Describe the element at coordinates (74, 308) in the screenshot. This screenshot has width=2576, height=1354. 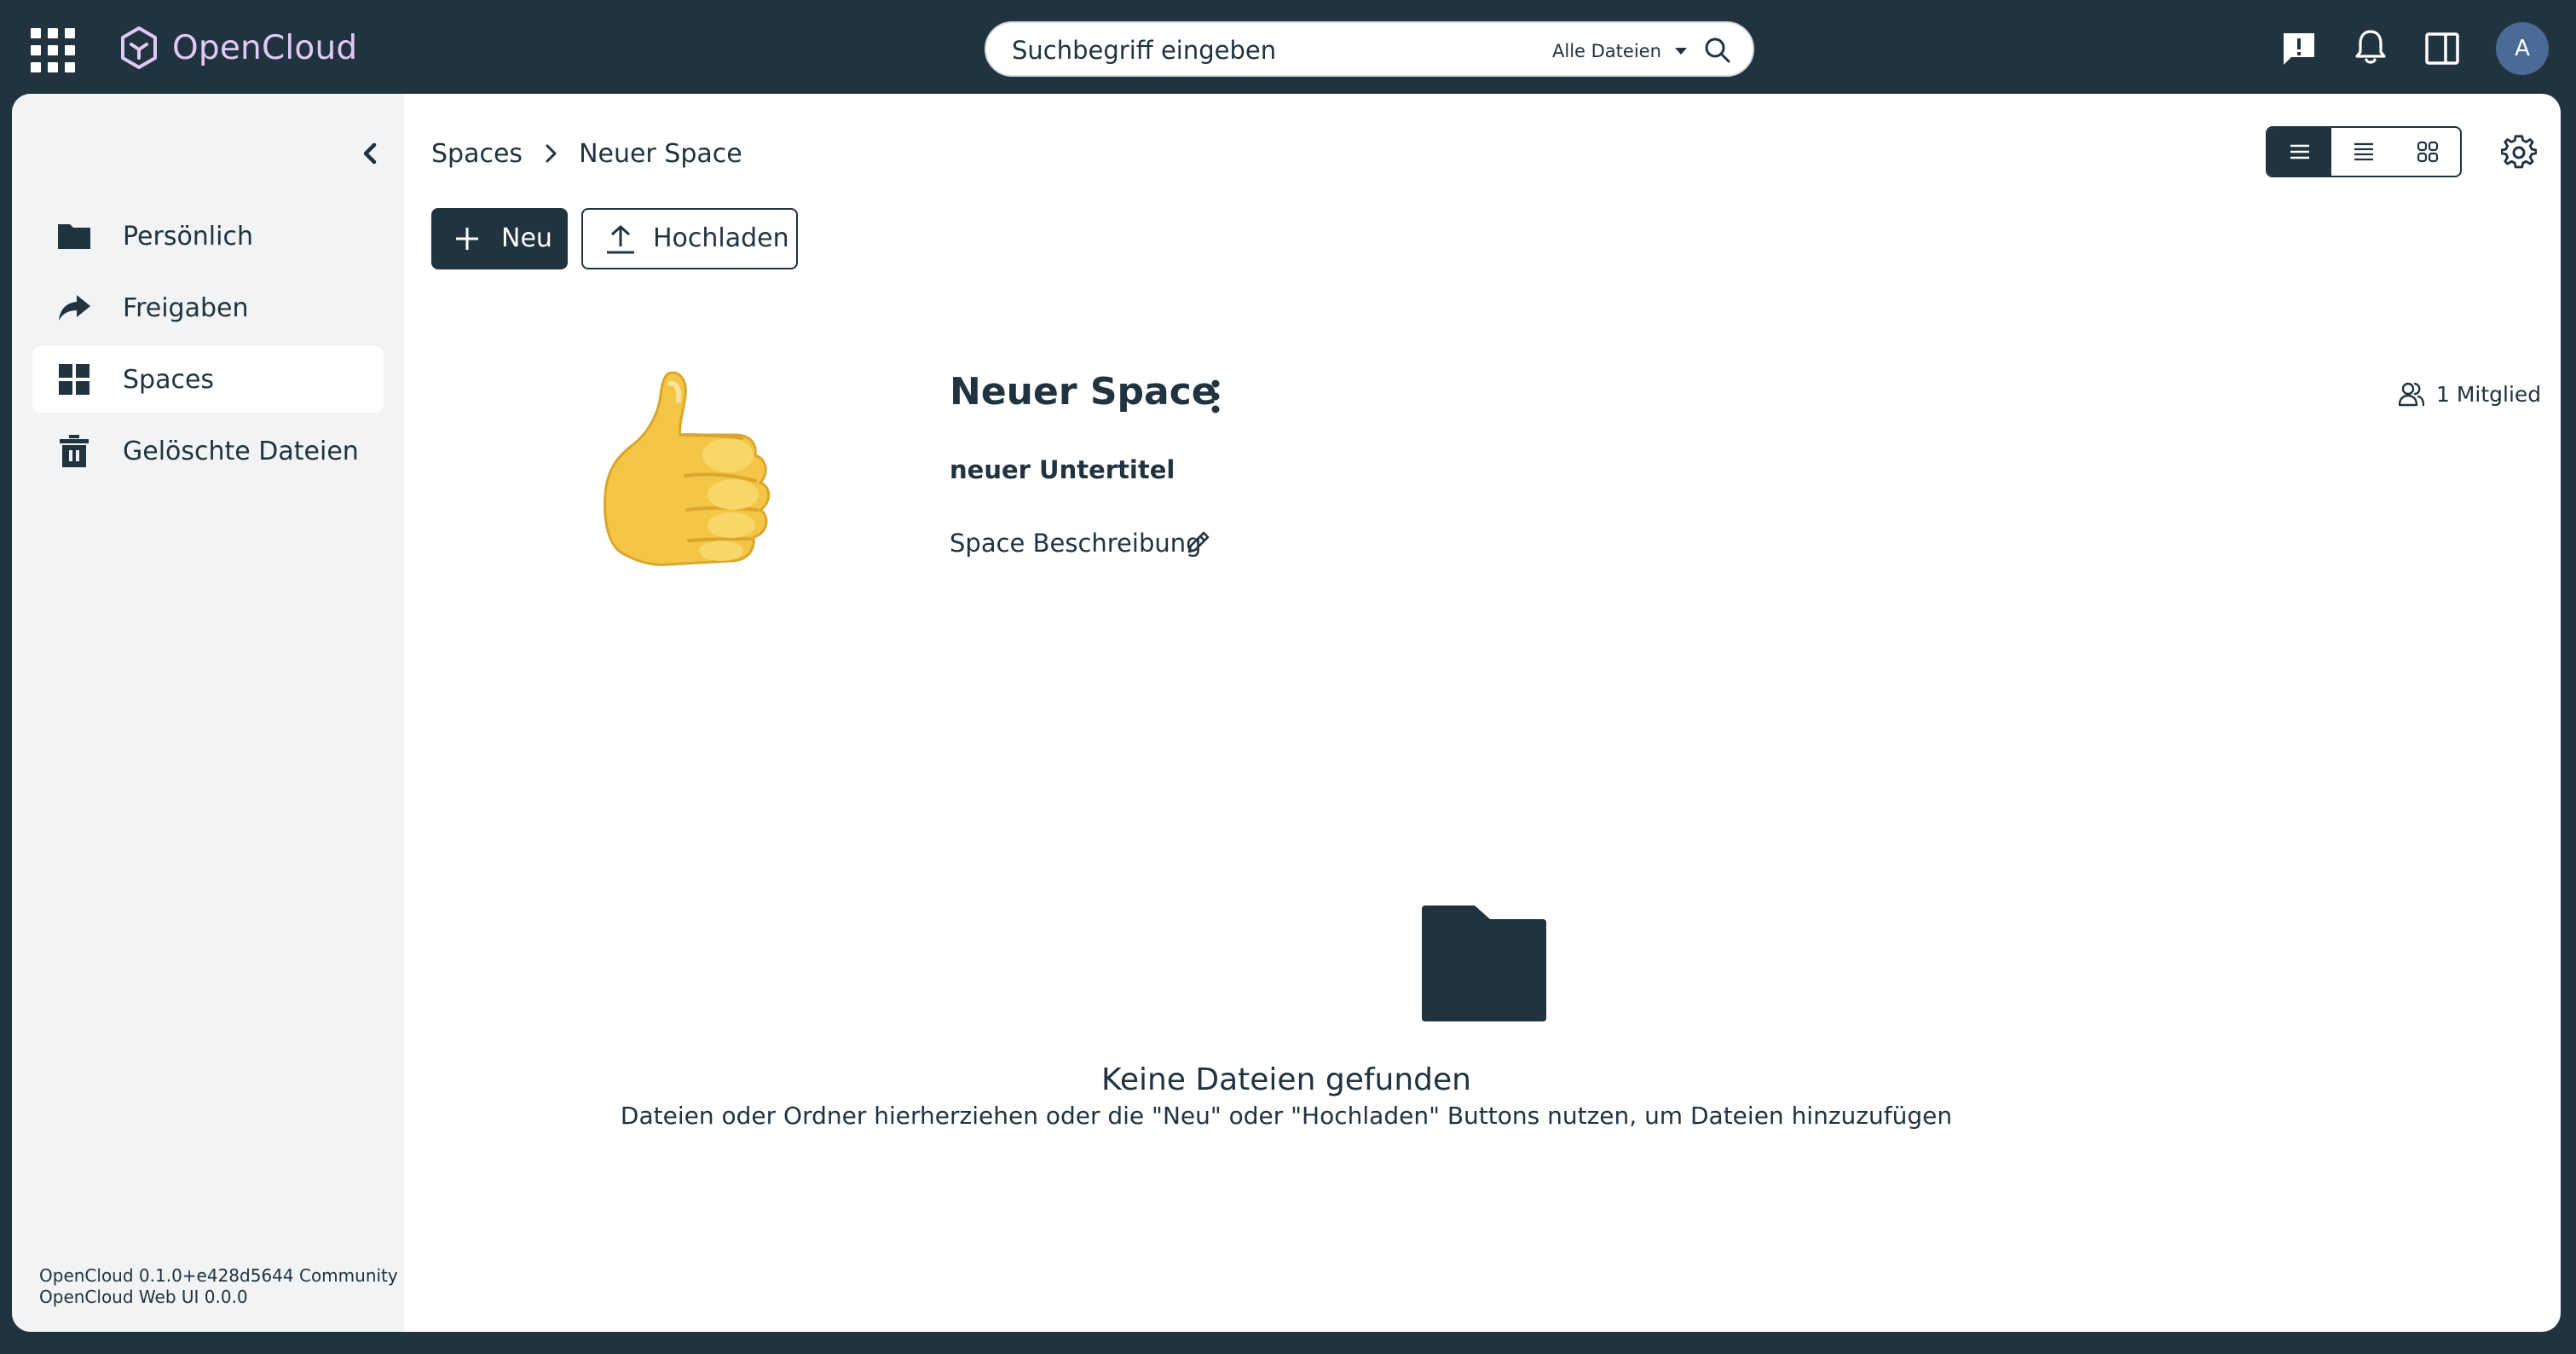
I see `share-icon` at that location.